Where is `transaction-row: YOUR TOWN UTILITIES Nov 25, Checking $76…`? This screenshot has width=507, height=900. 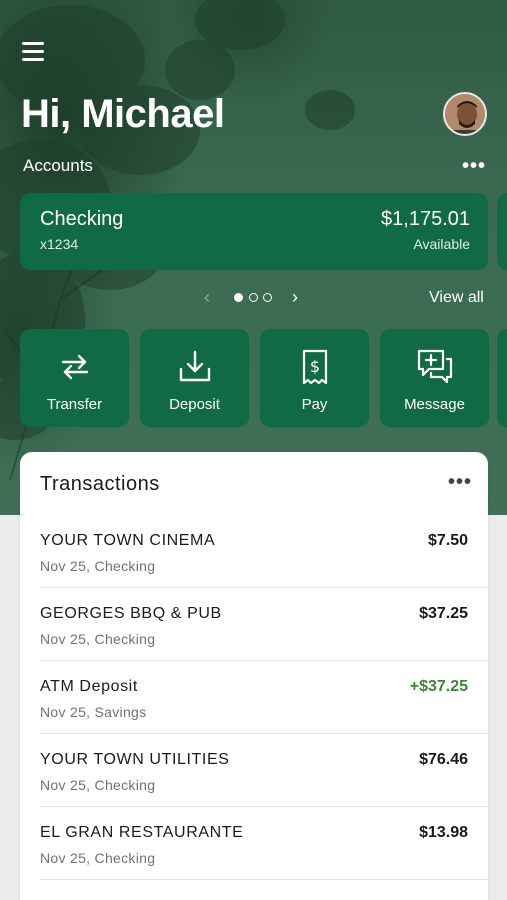 transaction-row: YOUR TOWN UTILITIES Nov 25, Checking $76… is located at coordinates (264, 770).